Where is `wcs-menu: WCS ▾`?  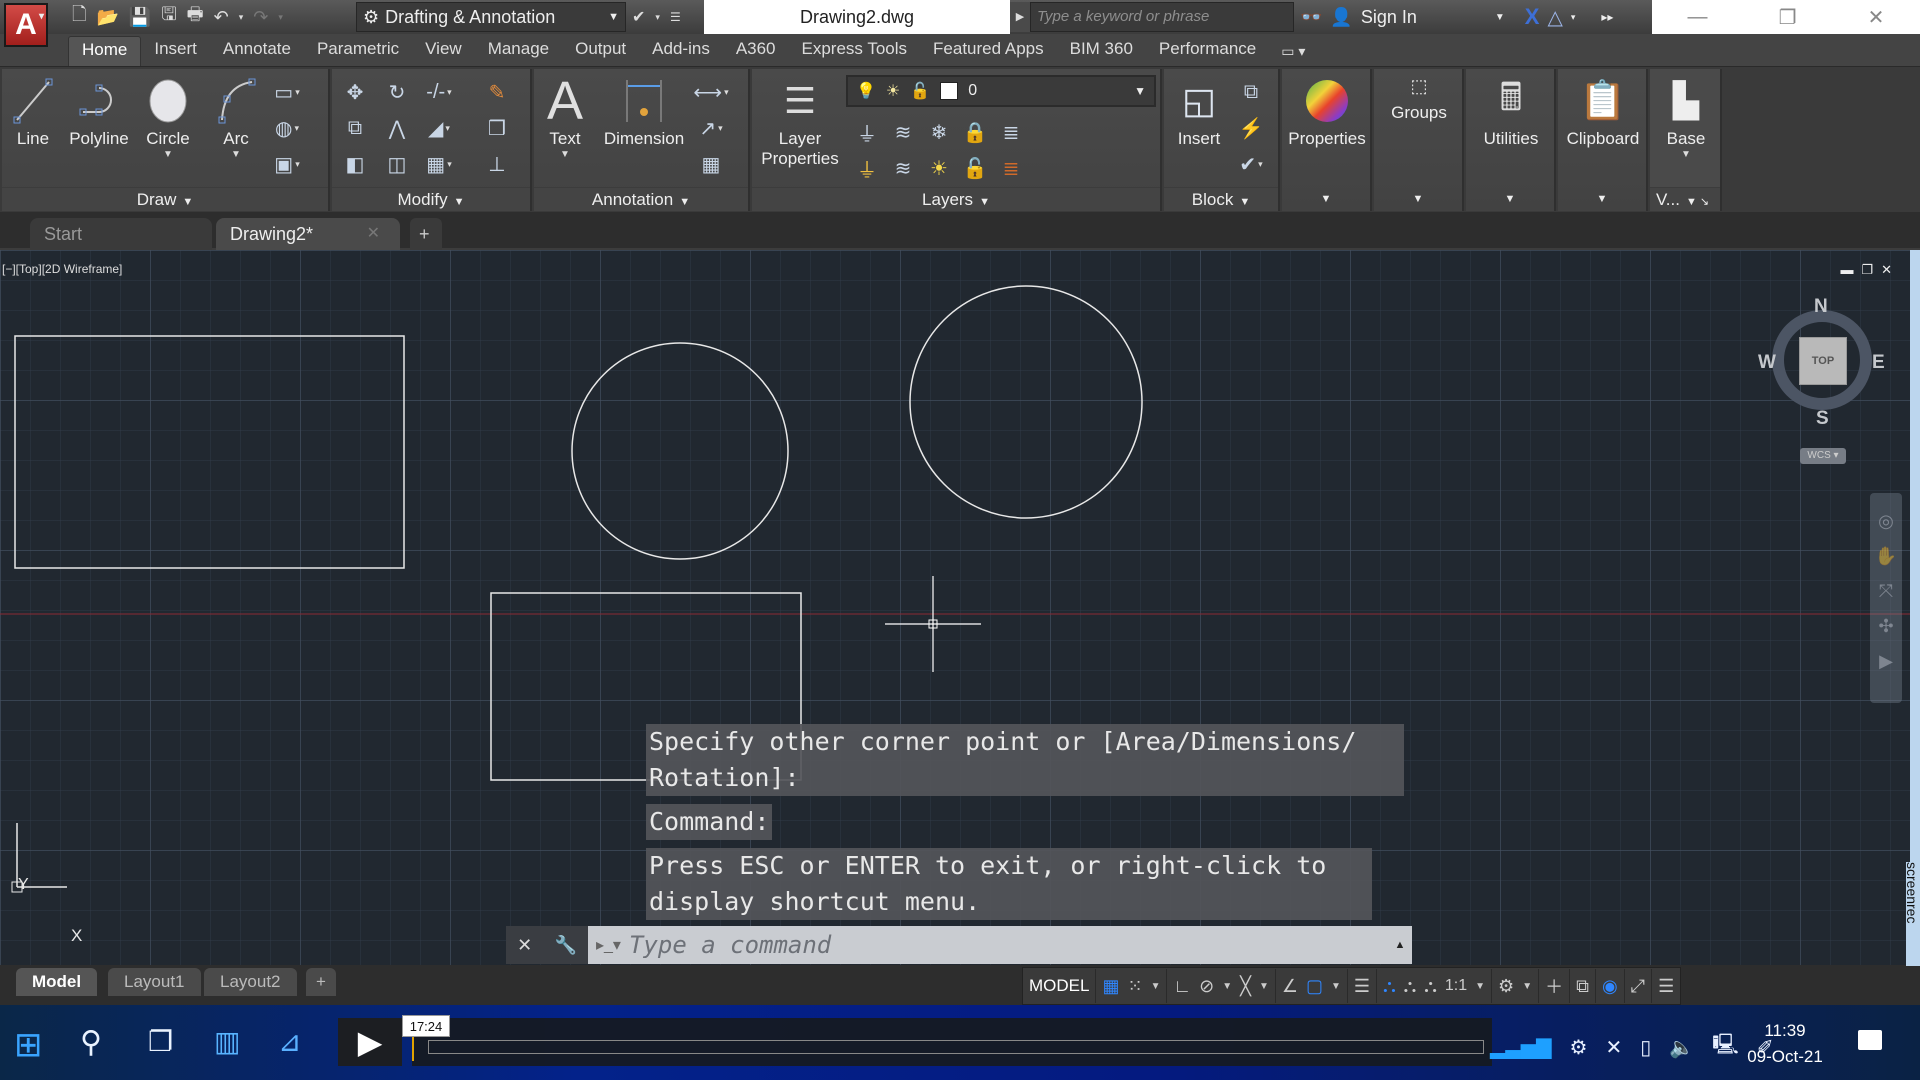 wcs-menu: WCS ▾ is located at coordinates (1823, 456).